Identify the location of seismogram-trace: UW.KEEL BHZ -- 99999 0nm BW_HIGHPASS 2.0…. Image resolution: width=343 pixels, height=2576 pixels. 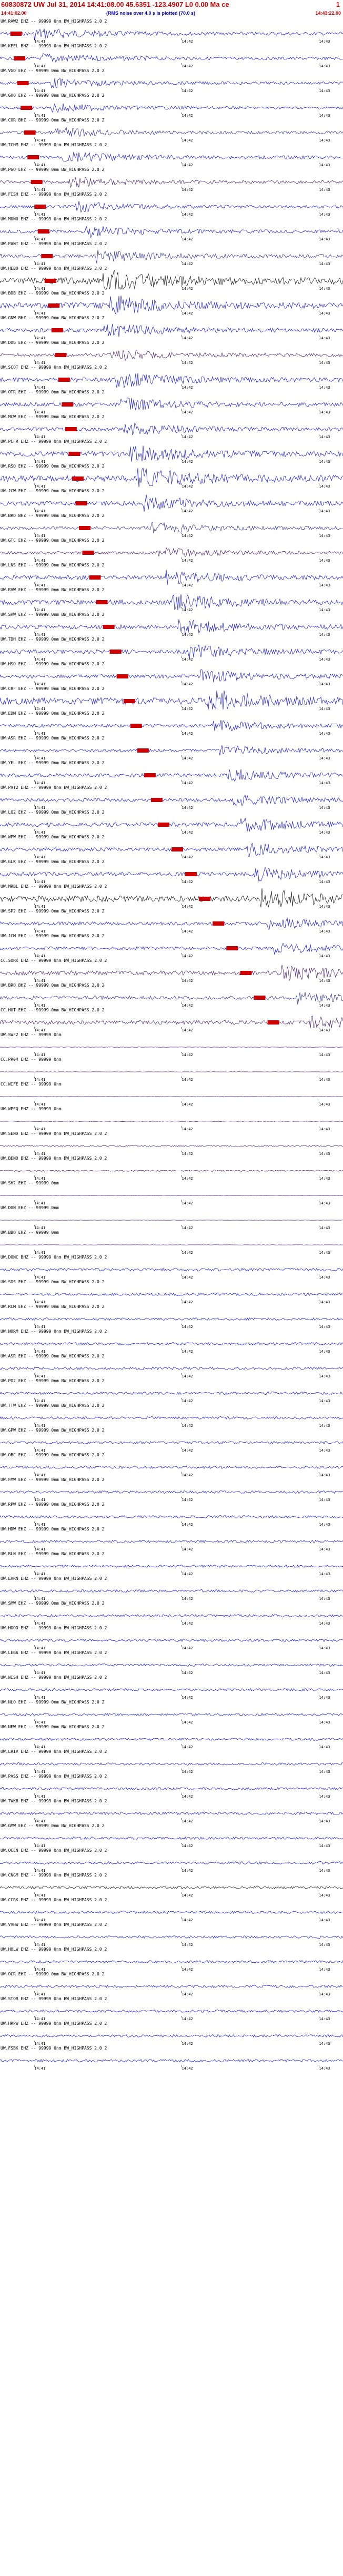
(171, 56).